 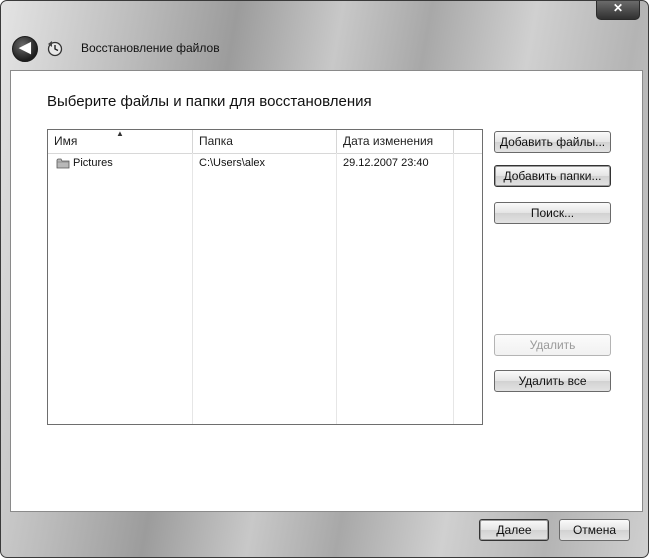 I want to click on delete-all-button: Удалить все, so click(x=552, y=381).